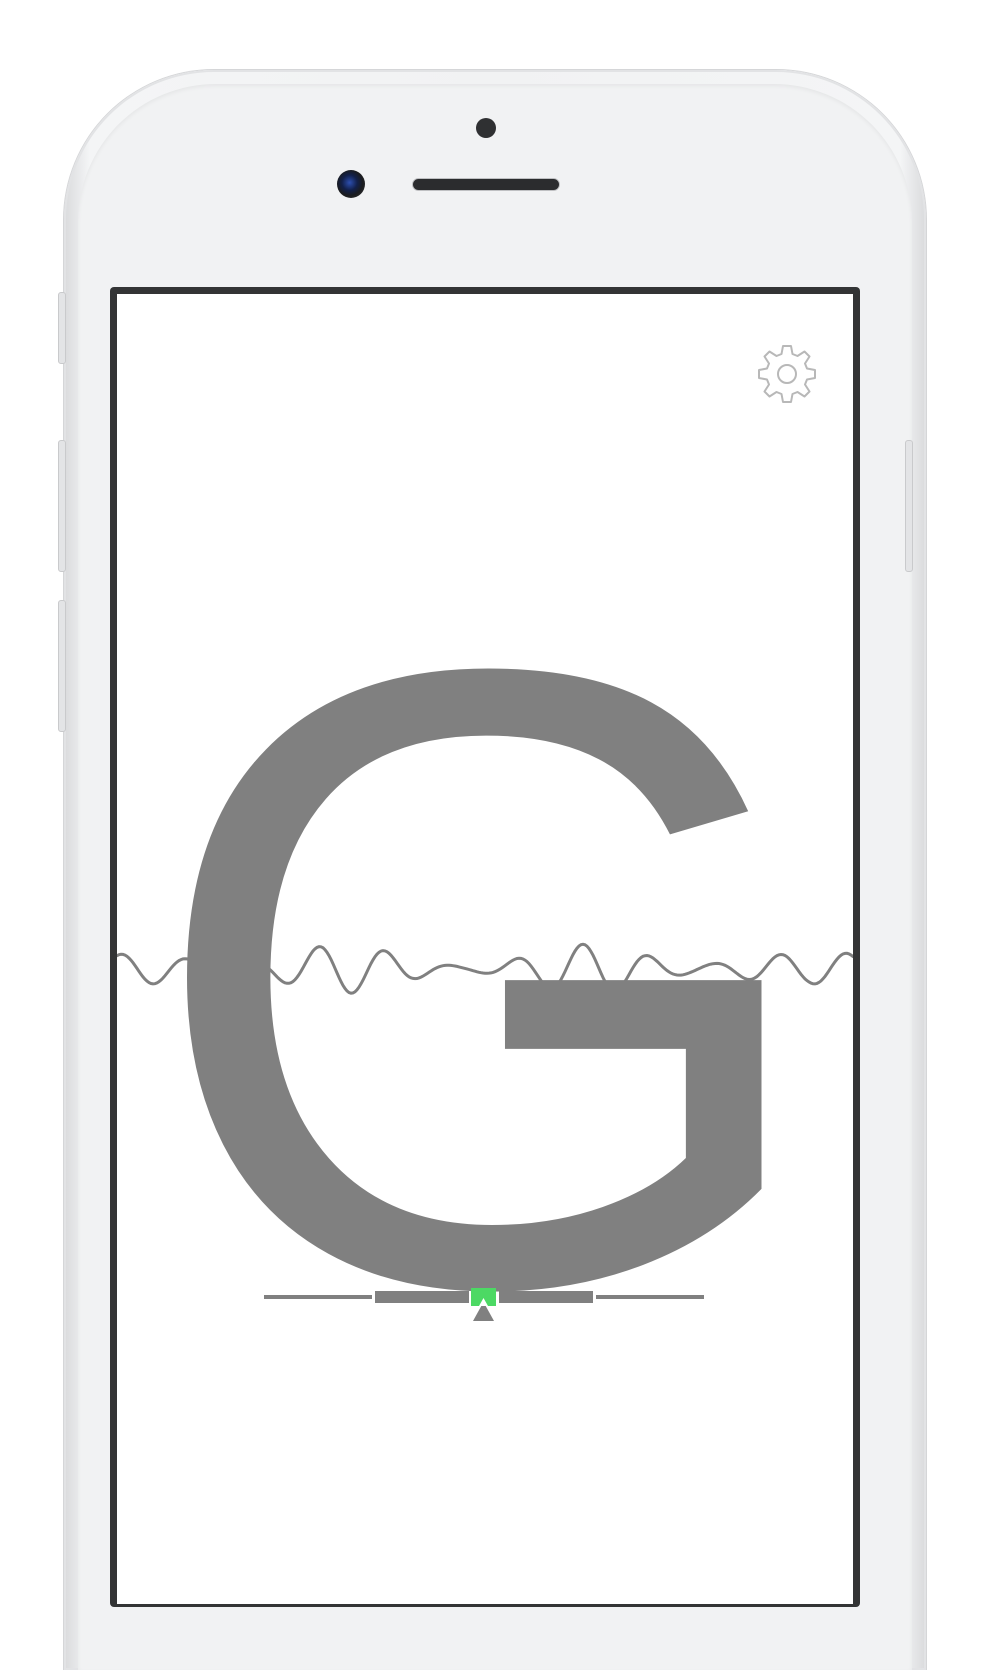  Describe the element at coordinates (62, 506) in the screenshot. I see `volume-up-button` at that location.